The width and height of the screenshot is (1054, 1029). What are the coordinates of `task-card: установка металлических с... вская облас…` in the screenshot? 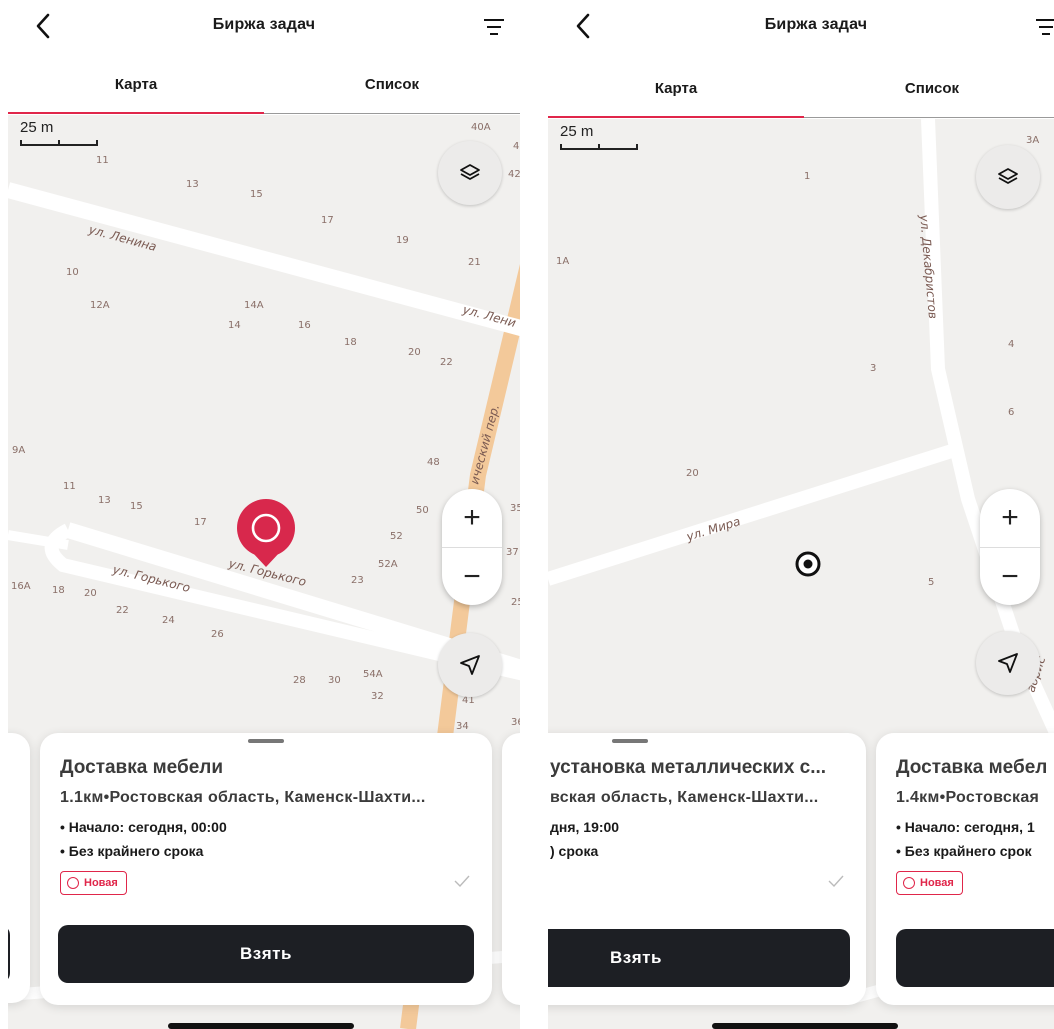 It's located at (707, 869).